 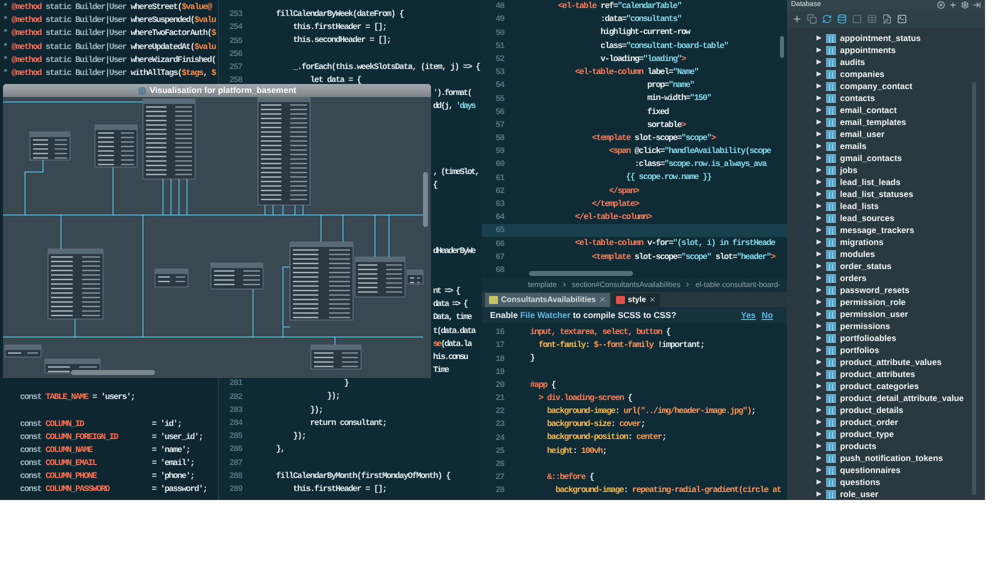 I want to click on tree-item: password_resets, so click(x=886, y=290).